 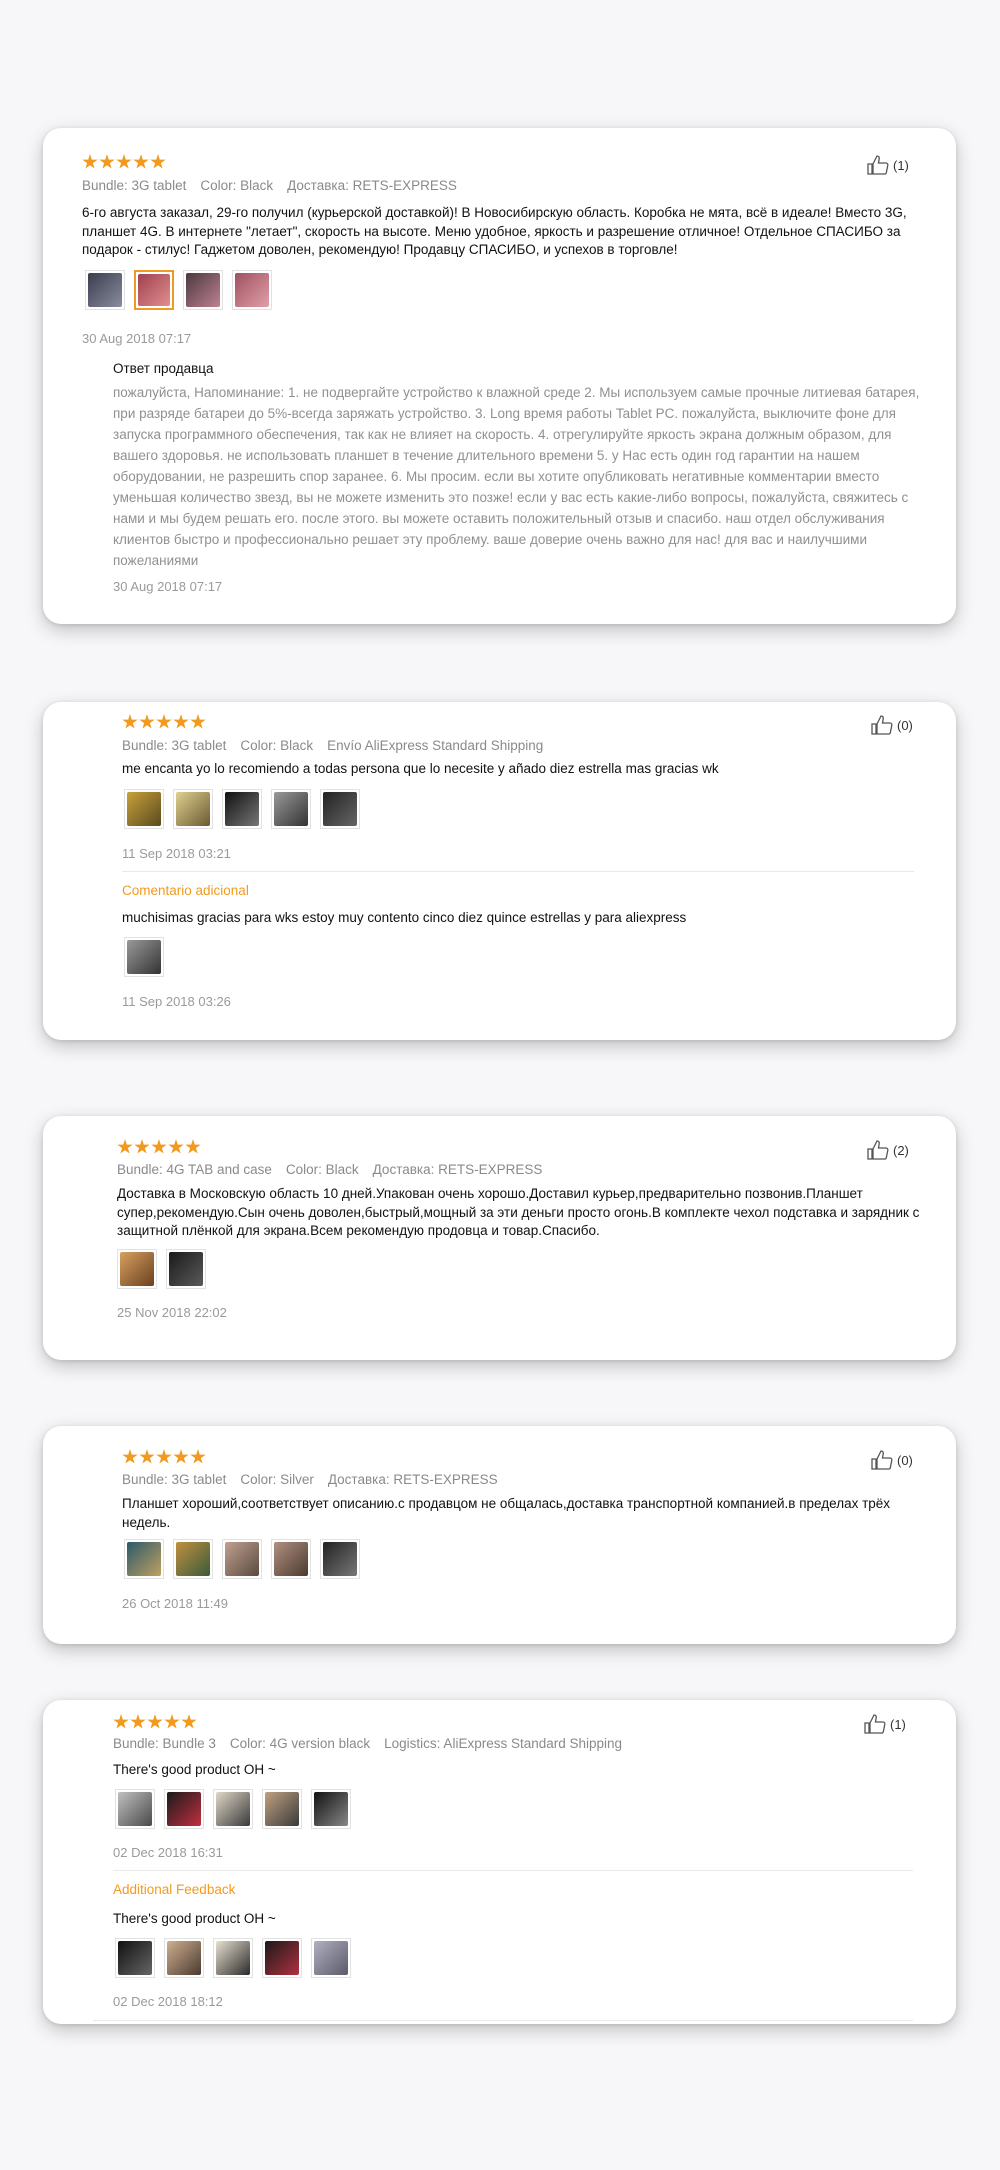 What do you see at coordinates (194, 1918) in the screenshot?
I see `additional-feedback-text: There's good product OH ~` at bounding box center [194, 1918].